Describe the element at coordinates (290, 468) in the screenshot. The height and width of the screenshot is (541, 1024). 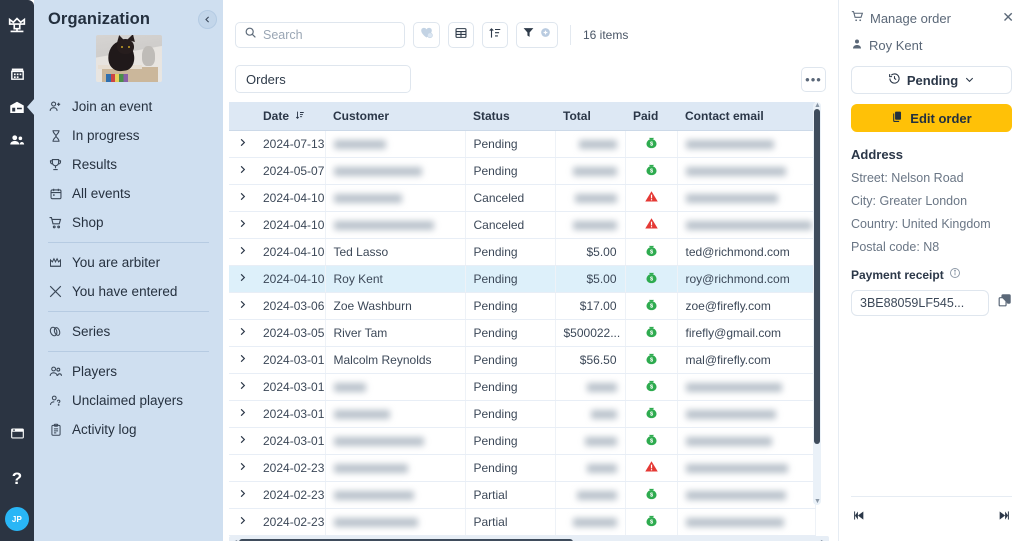
I see `cell-date: 2024-02-23` at that location.